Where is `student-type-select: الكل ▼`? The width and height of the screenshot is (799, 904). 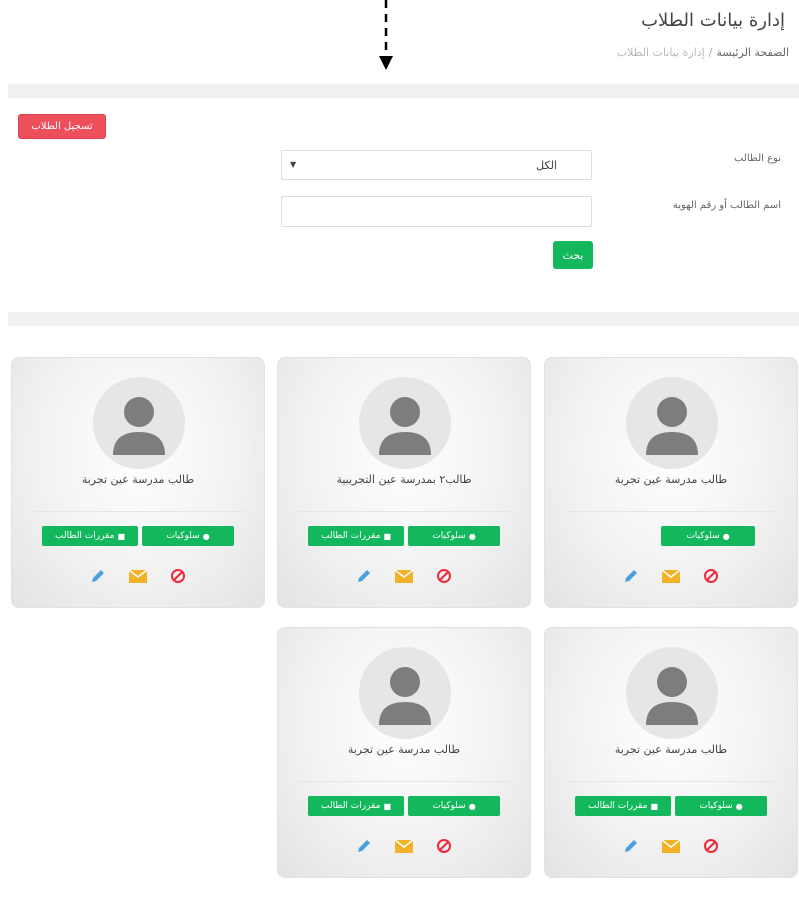
student-type-select: الكل ▼ is located at coordinates (436, 165).